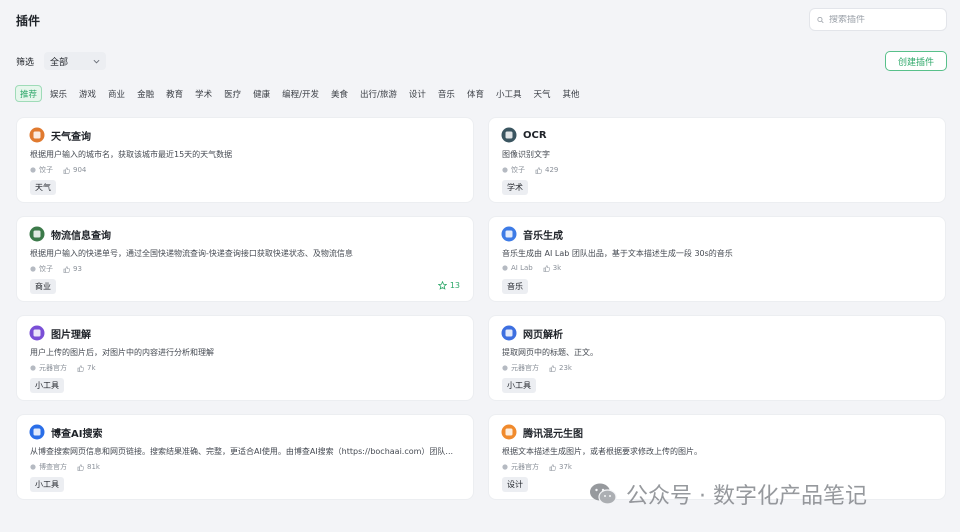 The width and height of the screenshot is (960, 532). I want to click on tab-weather: 天气, so click(541, 93).